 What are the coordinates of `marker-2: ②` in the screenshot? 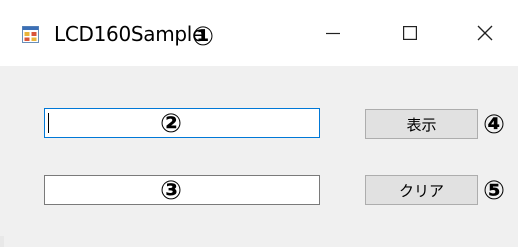 It's located at (171, 124).